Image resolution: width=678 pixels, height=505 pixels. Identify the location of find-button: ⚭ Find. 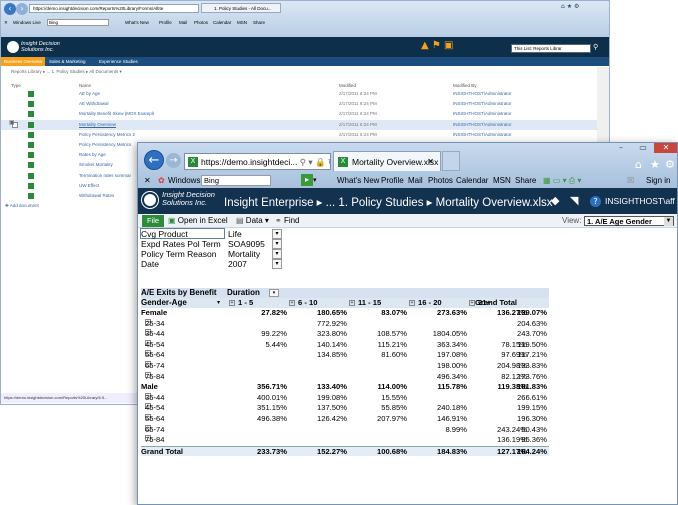
(287, 221).